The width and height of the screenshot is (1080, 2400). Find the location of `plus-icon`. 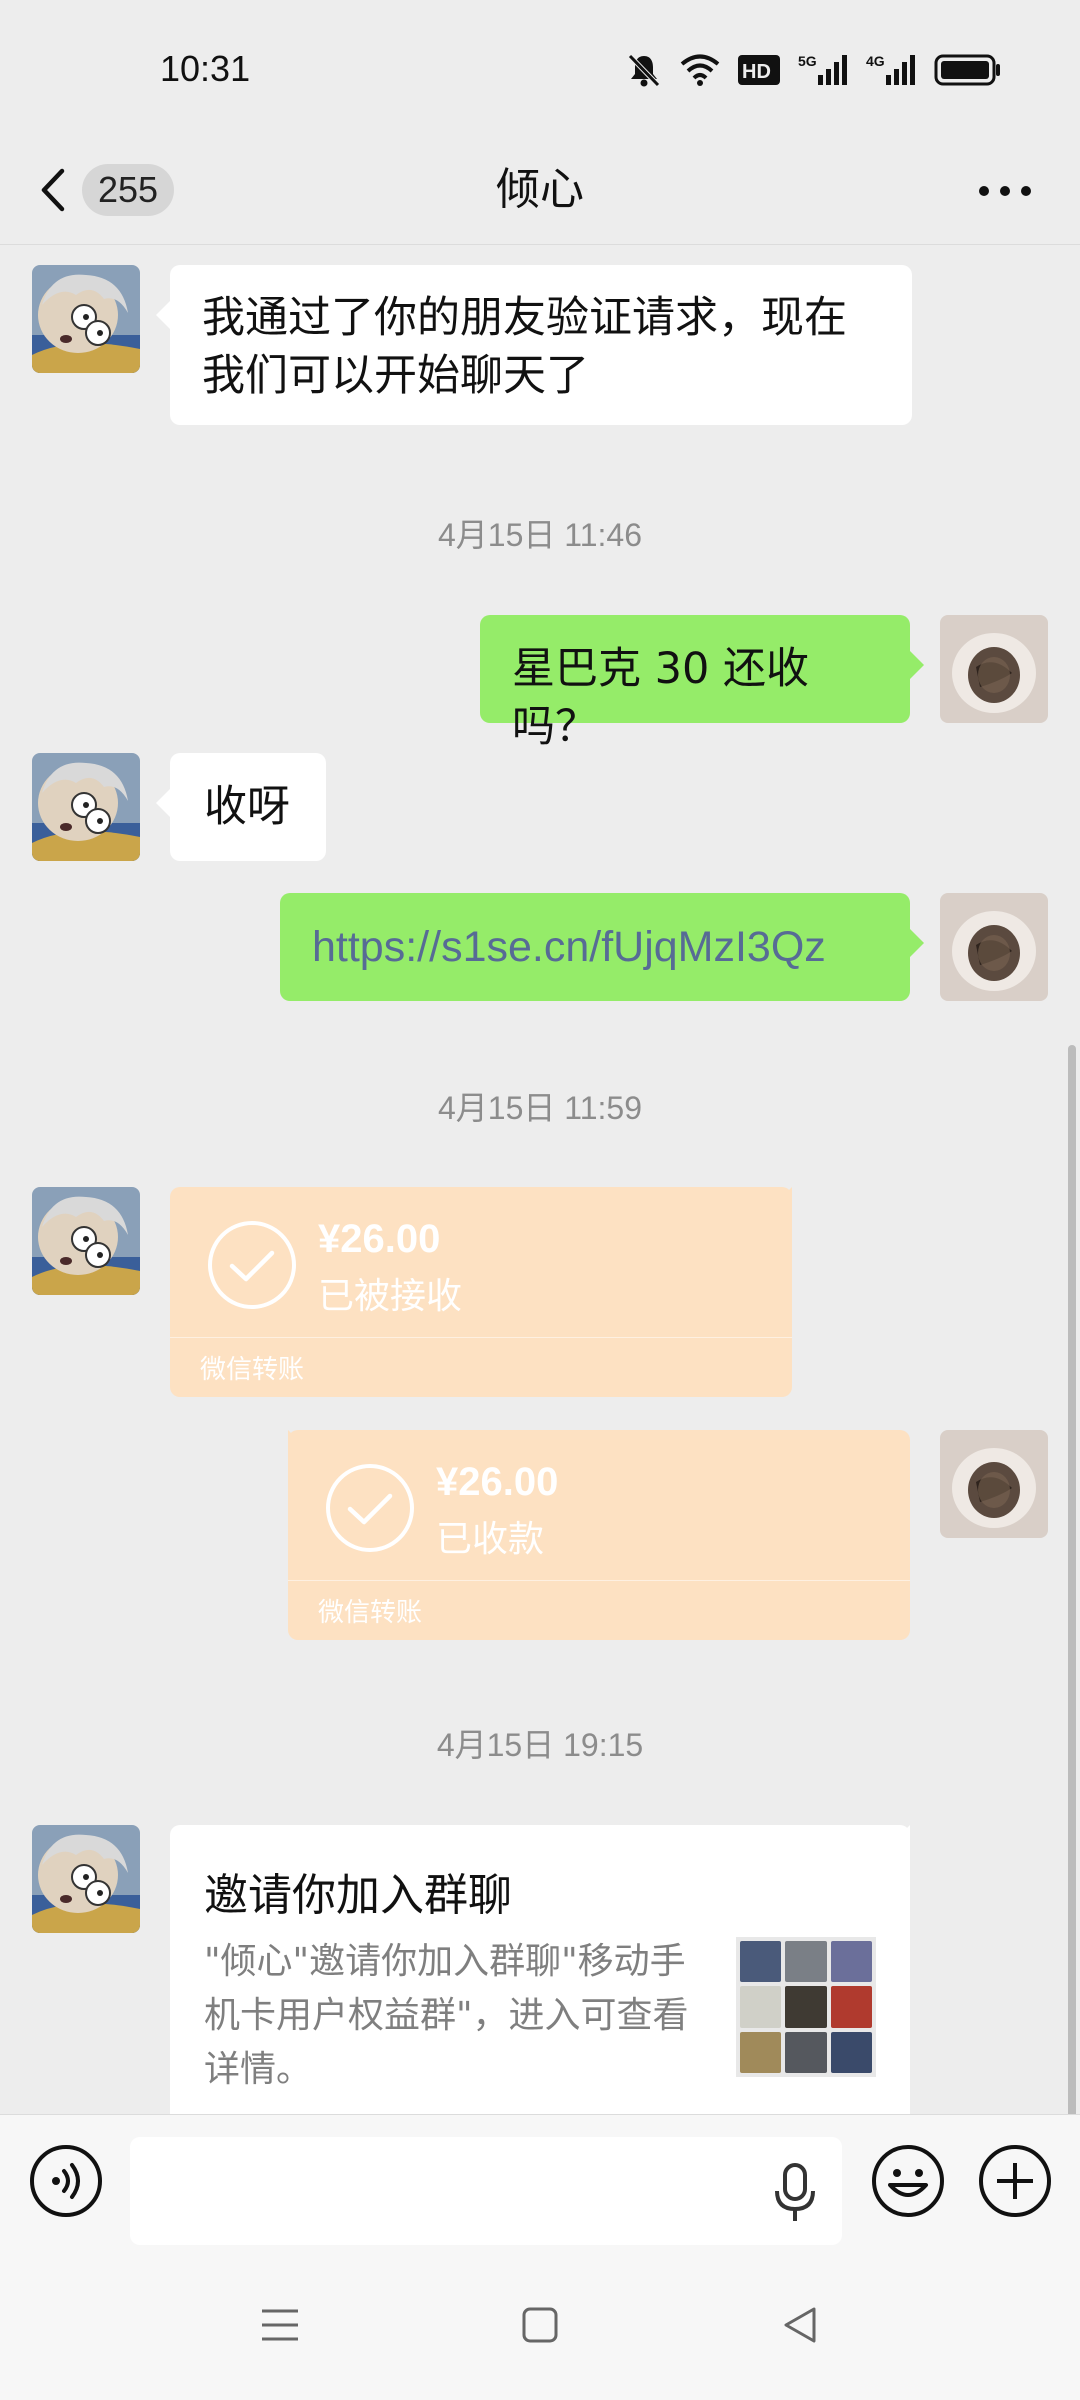

plus-icon is located at coordinates (1015, 2181).